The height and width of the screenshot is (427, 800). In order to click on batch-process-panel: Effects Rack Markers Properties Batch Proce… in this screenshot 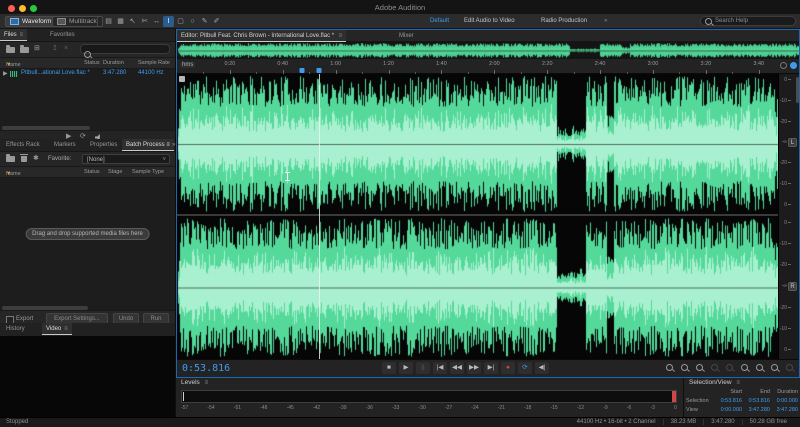, I will do `click(88, 233)`.